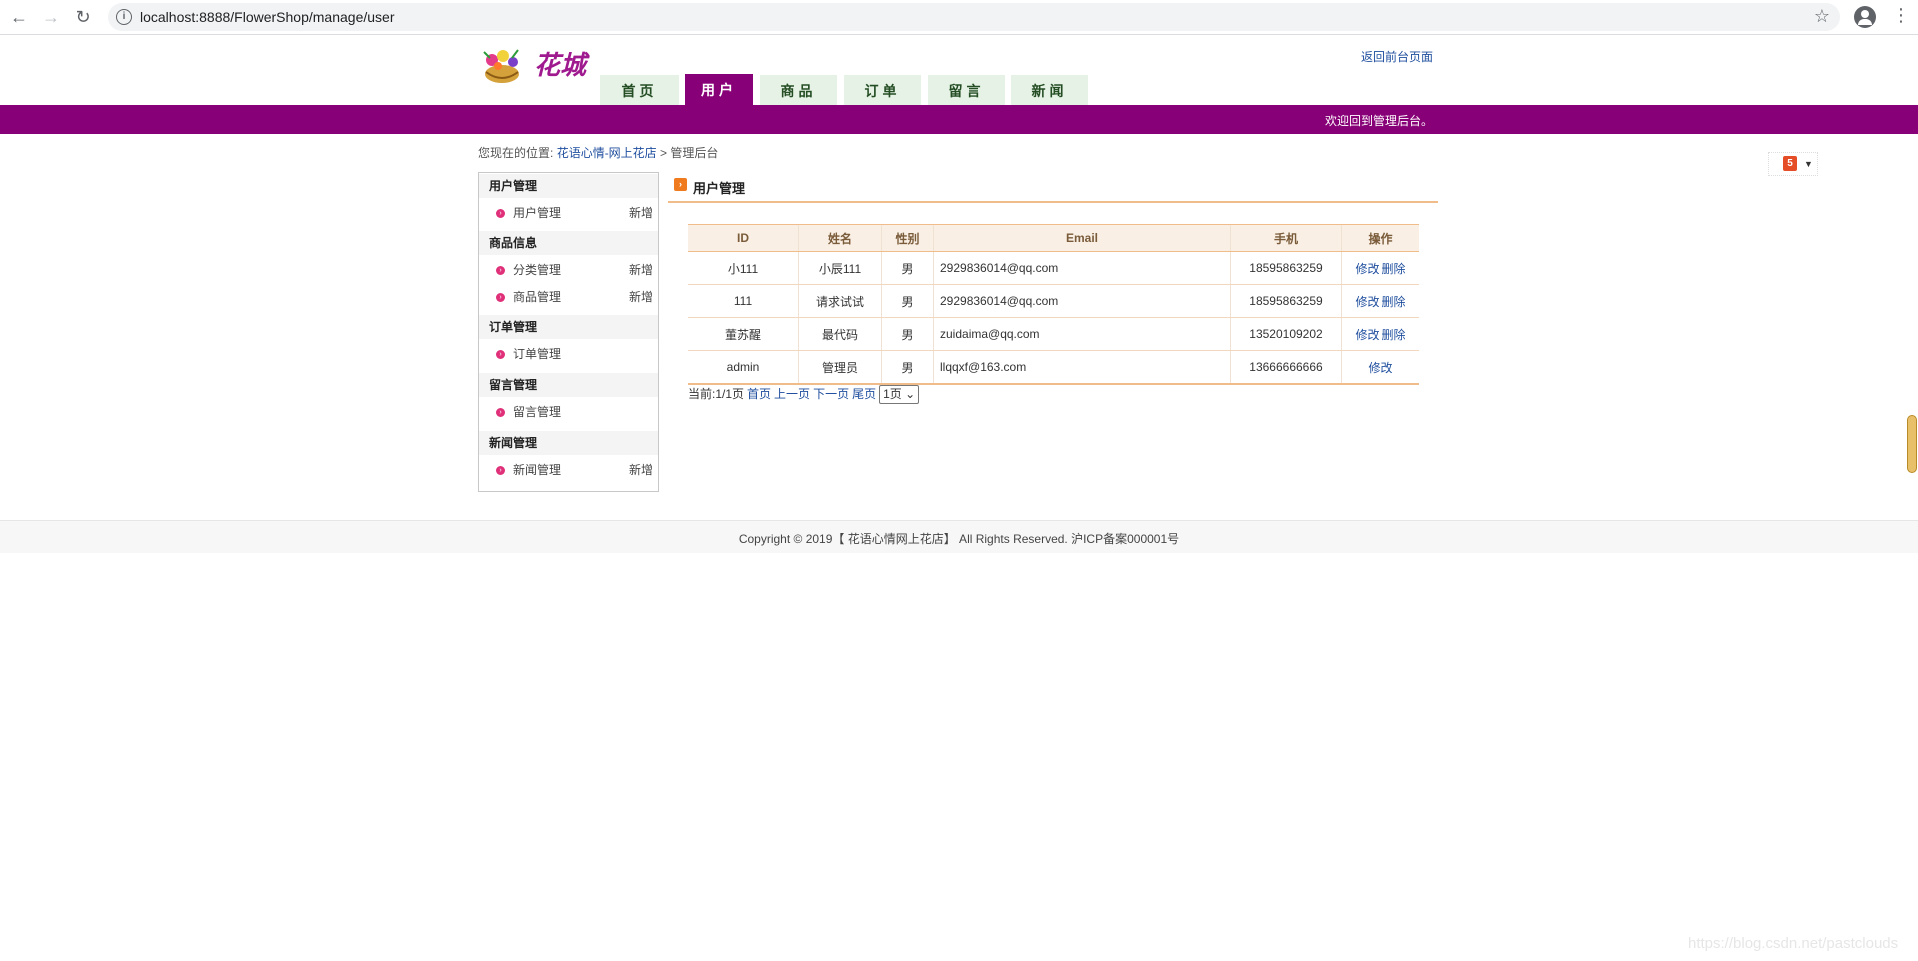 The height and width of the screenshot is (961, 1918). Describe the element at coordinates (882, 90) in the screenshot. I see `tab-orders: 订单` at that location.